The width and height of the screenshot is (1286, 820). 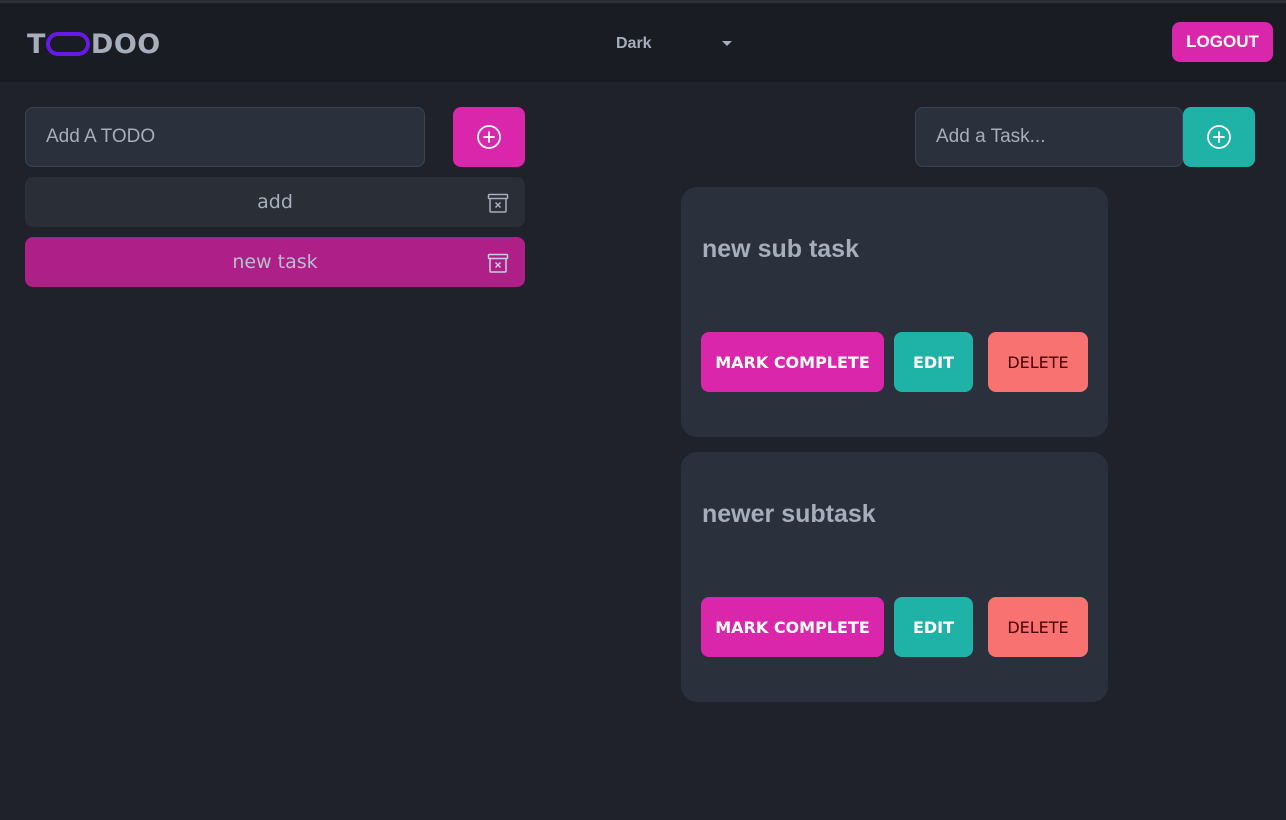 I want to click on task-card-title: new sub task, so click(x=780, y=249).